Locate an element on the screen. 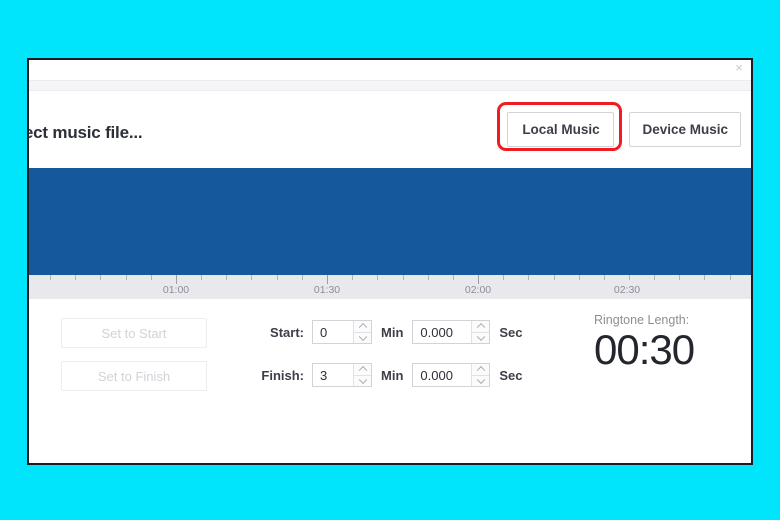  finish-minutes-increment-icon is located at coordinates (362, 370).